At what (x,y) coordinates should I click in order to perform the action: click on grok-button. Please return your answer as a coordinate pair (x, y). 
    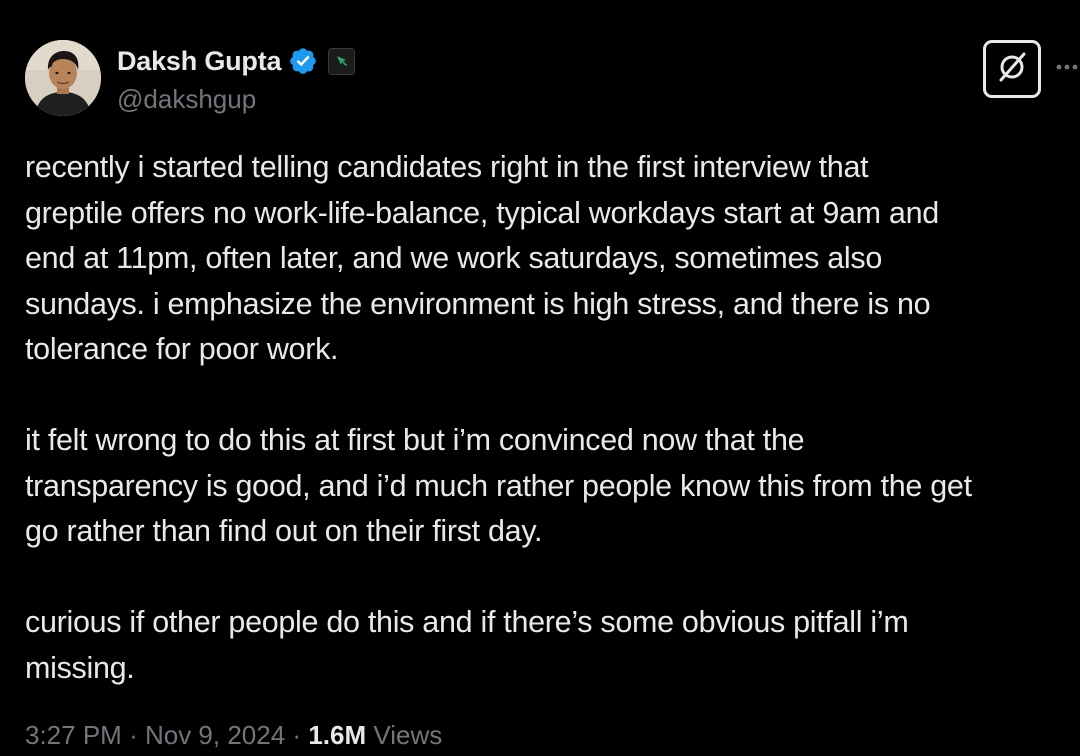
    Looking at the image, I should click on (1012, 69).